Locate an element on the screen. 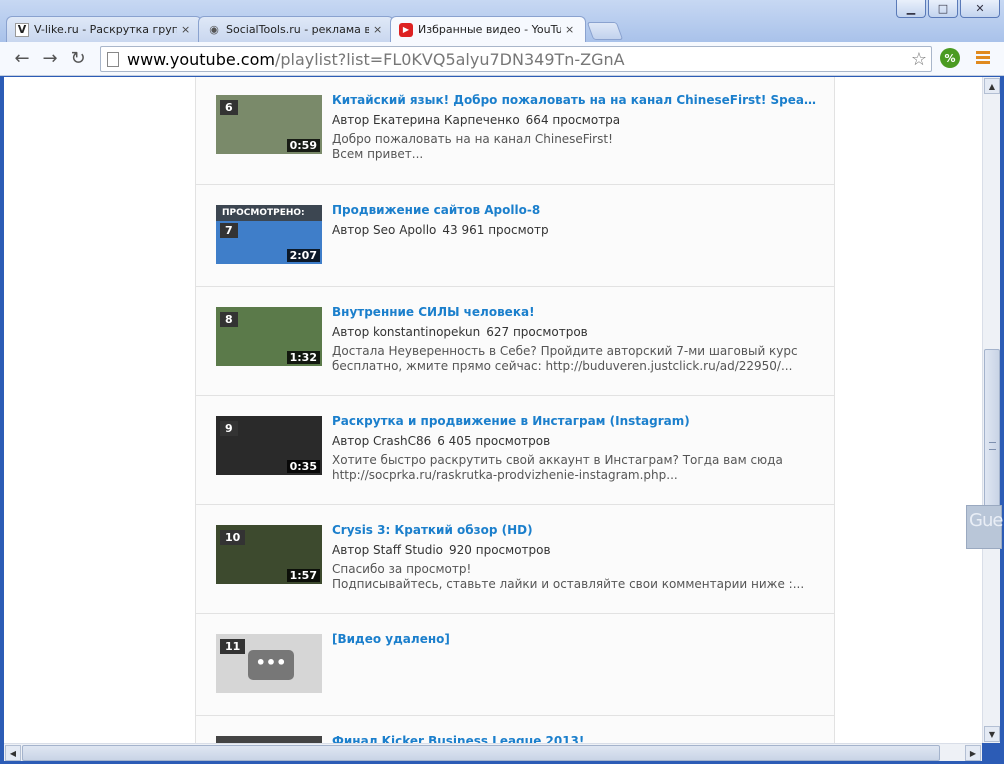 The height and width of the screenshot is (764, 1004). video-thumbnail: 9 0:35 is located at coordinates (269, 445).